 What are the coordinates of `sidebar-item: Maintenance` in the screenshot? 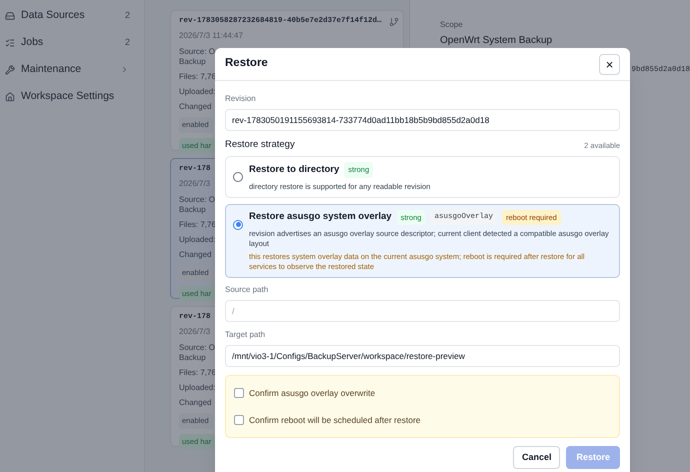 It's located at (74, 69).